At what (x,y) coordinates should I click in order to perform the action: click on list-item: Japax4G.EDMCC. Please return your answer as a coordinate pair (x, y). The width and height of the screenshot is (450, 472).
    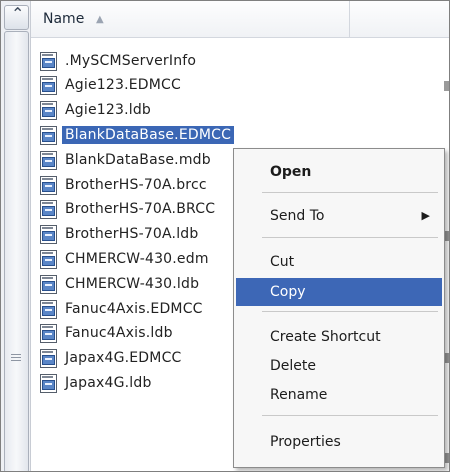
    Looking at the image, I should click on (110, 358).